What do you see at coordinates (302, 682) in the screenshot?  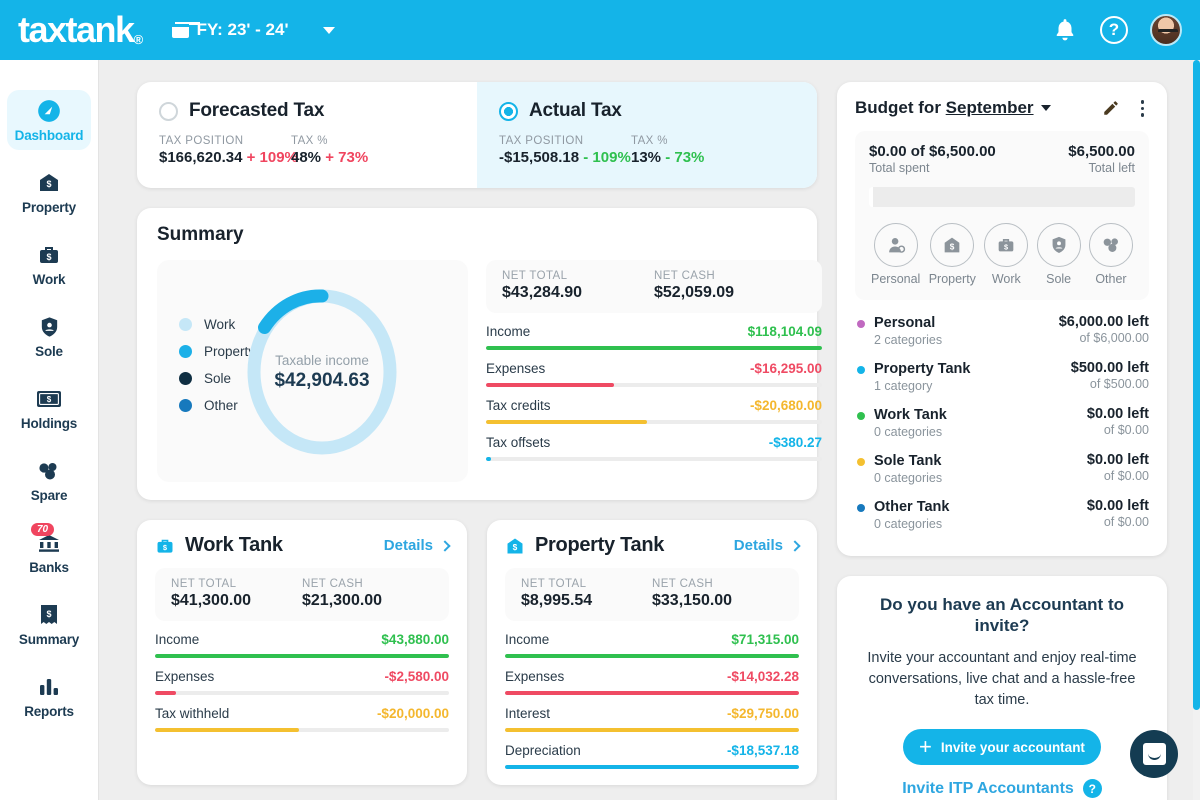 I see `work-tank-metric-expenses: Expenses -$2,580.00` at bounding box center [302, 682].